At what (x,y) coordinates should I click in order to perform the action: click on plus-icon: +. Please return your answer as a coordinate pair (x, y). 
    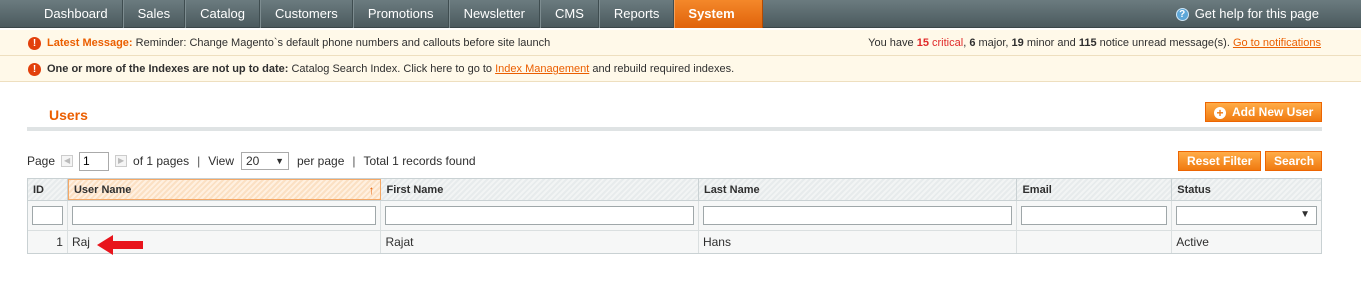
    Looking at the image, I should click on (1220, 113).